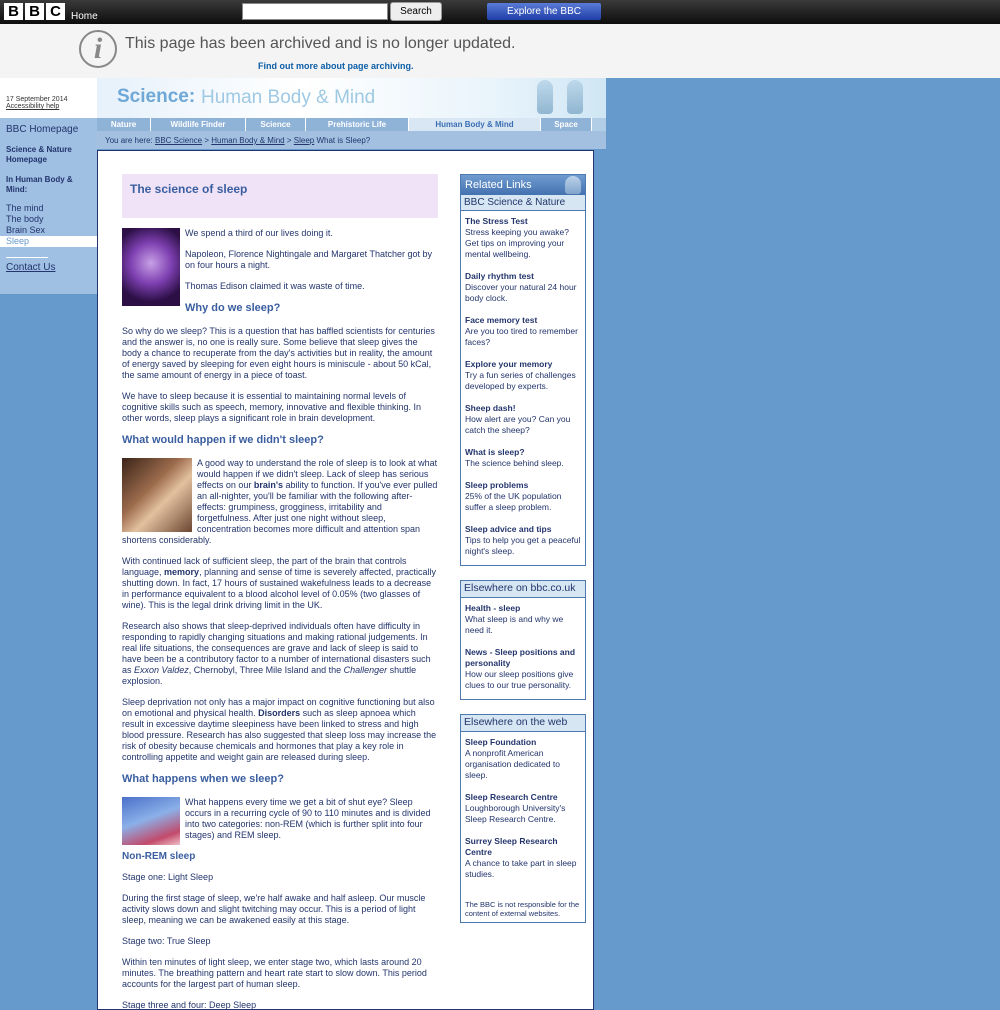 This screenshot has height=1010, width=1000. Describe the element at coordinates (523, 203) in the screenshot. I see `box-subheading: BBC Science & Nature` at that location.